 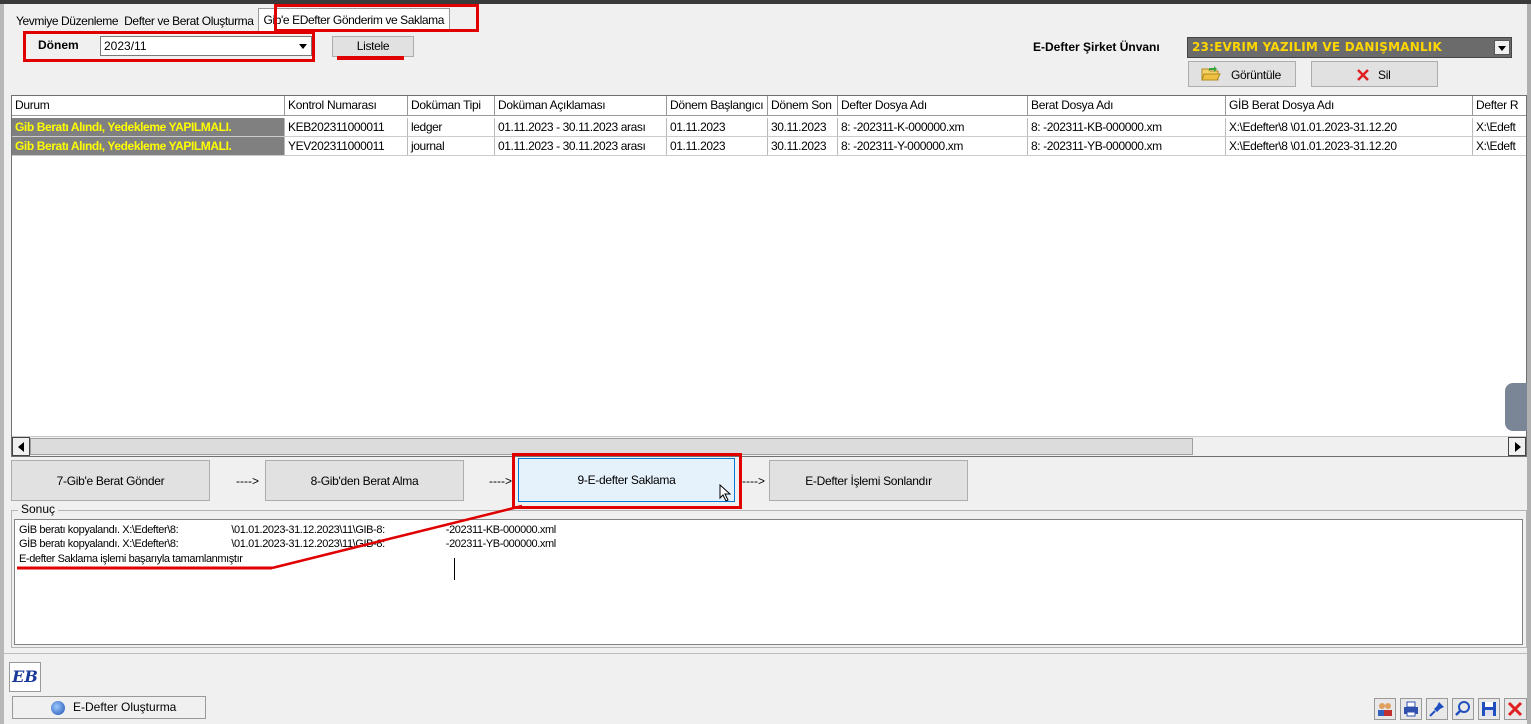 What do you see at coordinates (451, 106) in the screenshot?
I see `col-dokuman-tipi: Doküman Tipi` at bounding box center [451, 106].